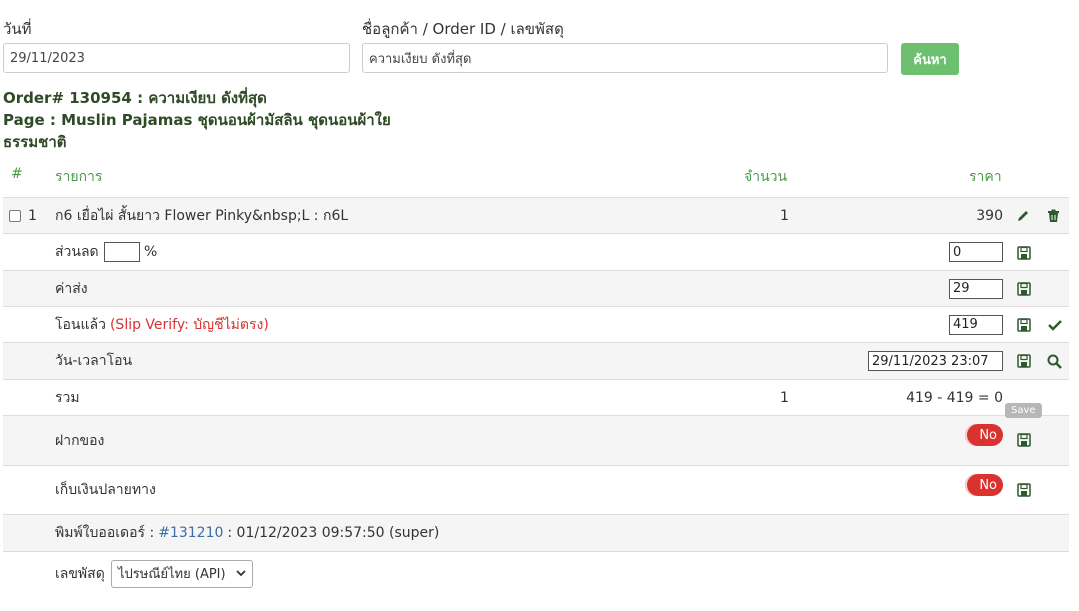 This screenshot has width=1079, height=611. I want to click on chevron-down-icon, so click(241, 573).